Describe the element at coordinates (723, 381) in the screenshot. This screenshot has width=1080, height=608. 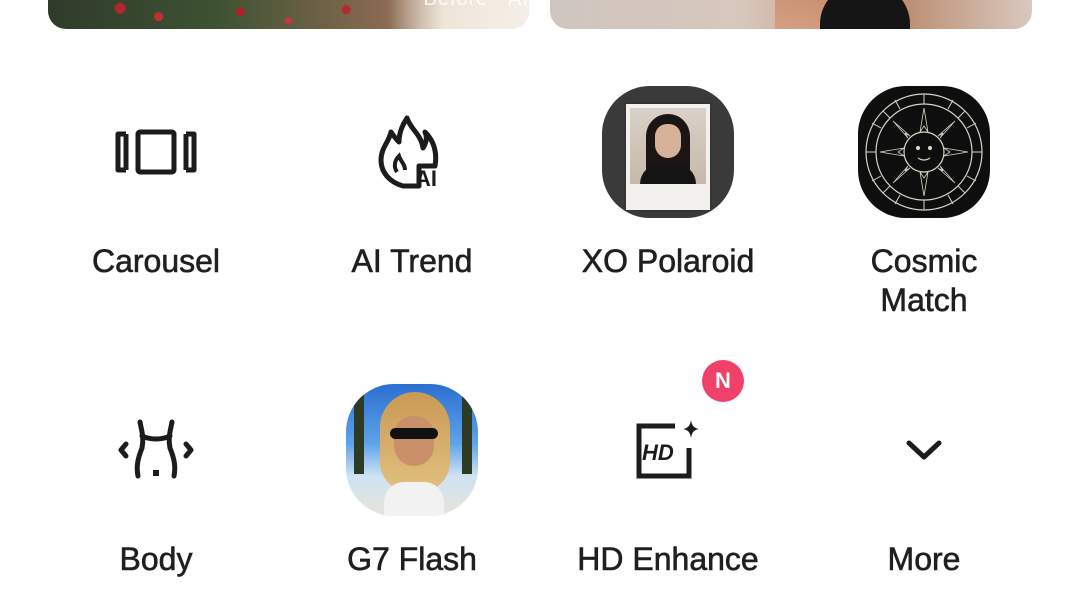
I see `new-badge: N` at that location.